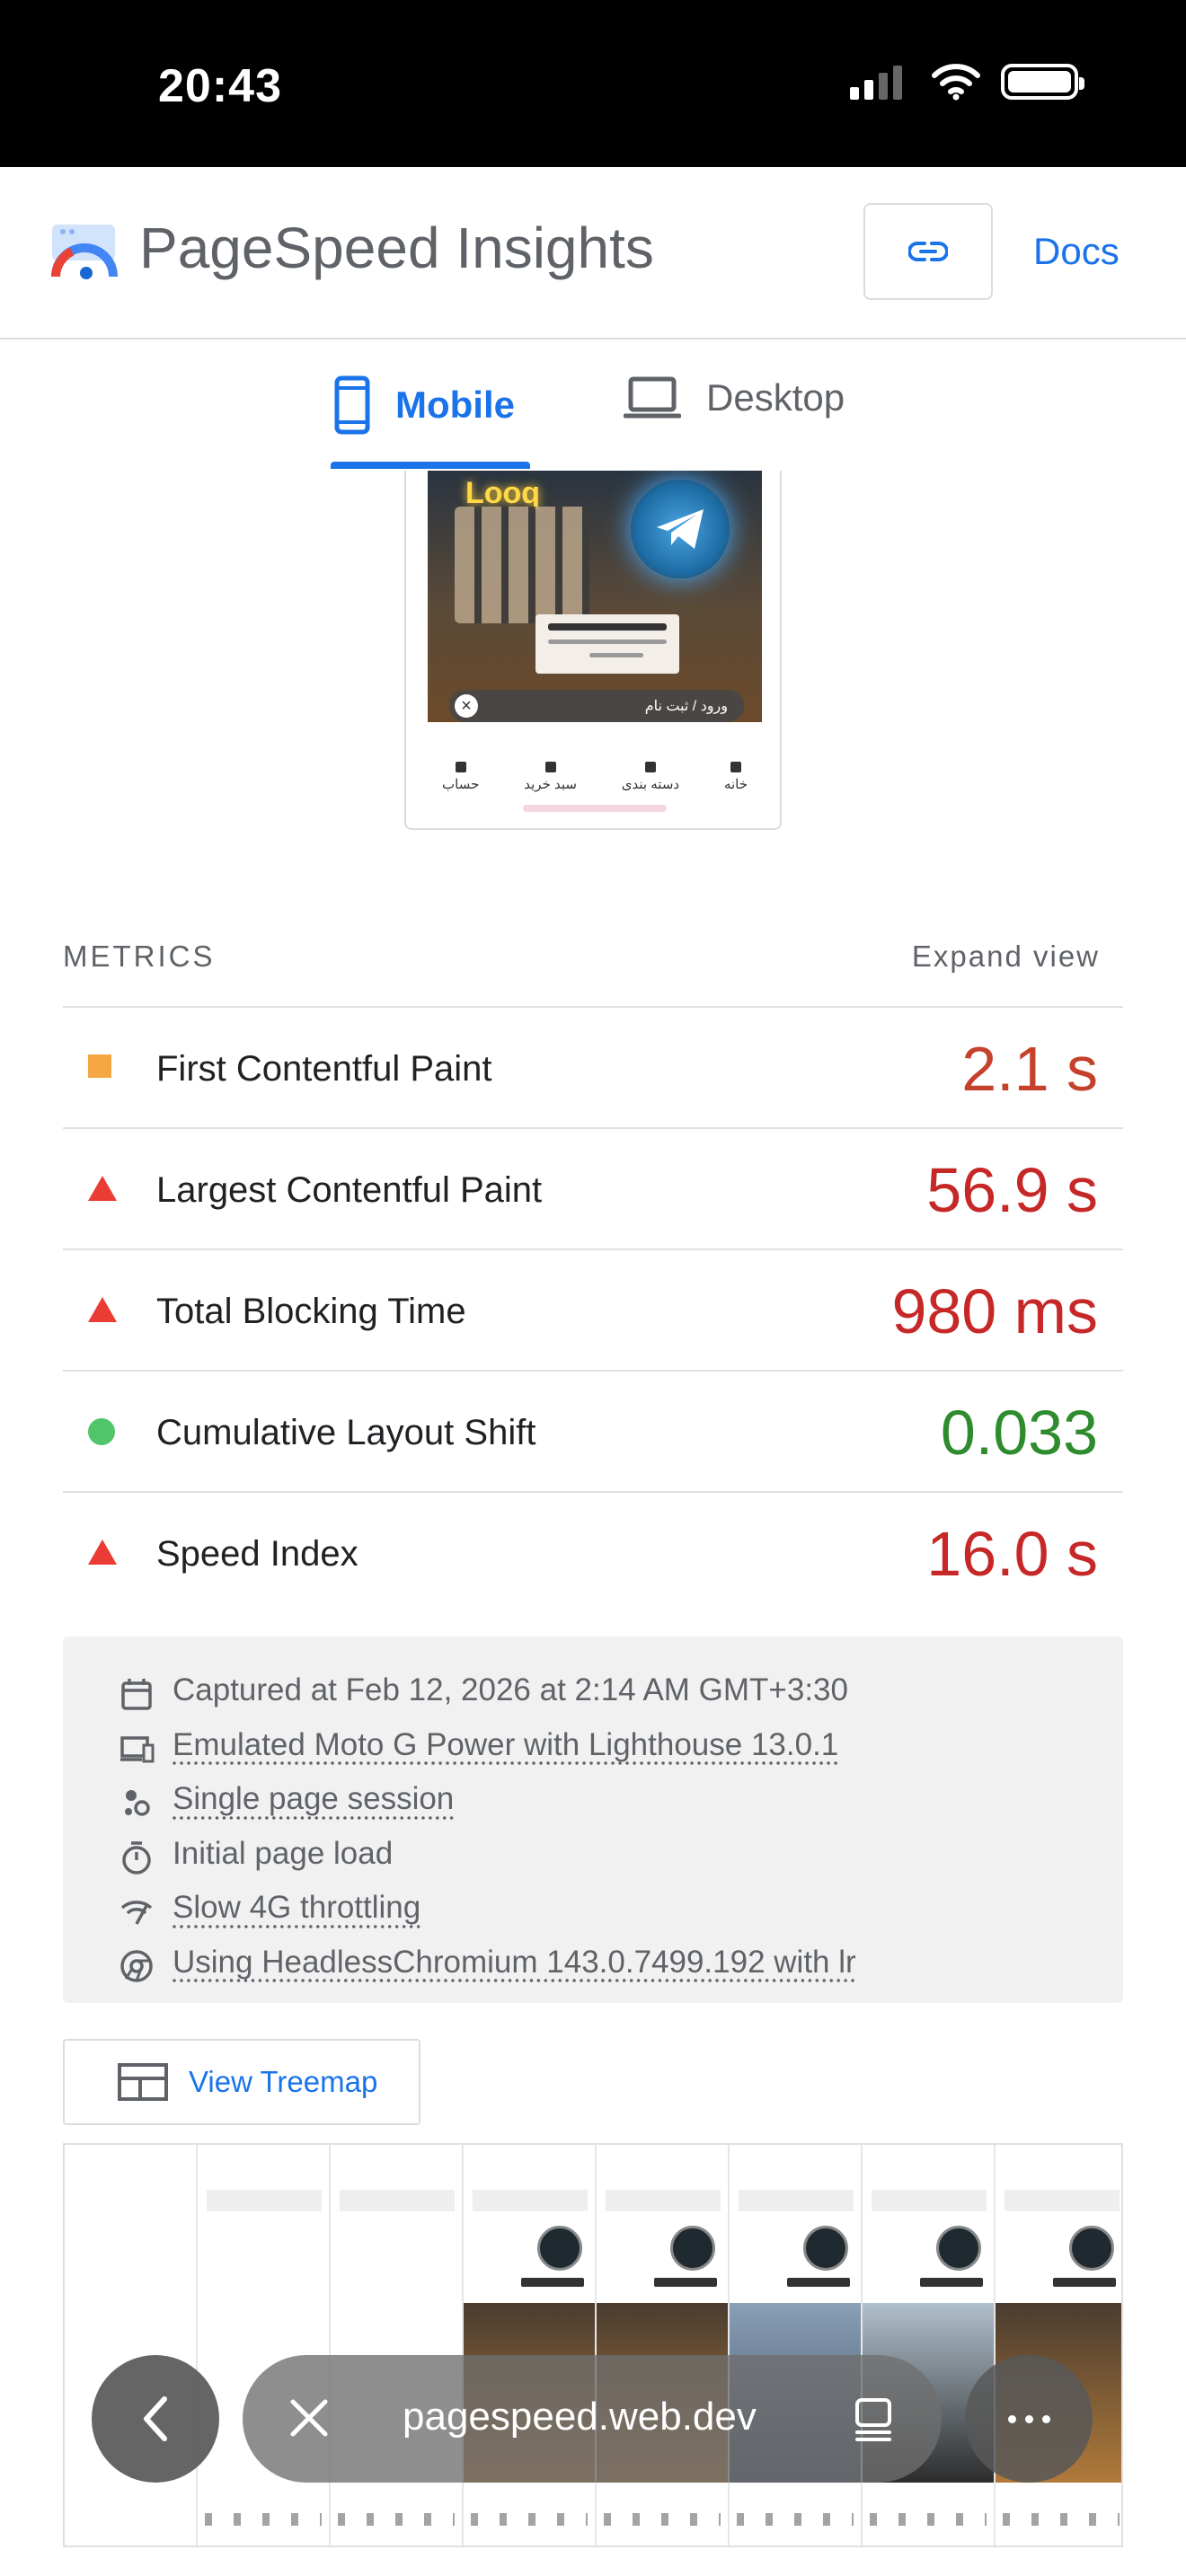 Image resolution: width=1186 pixels, height=2576 pixels. What do you see at coordinates (650, 767) in the screenshot?
I see `preview-nav-icon` at bounding box center [650, 767].